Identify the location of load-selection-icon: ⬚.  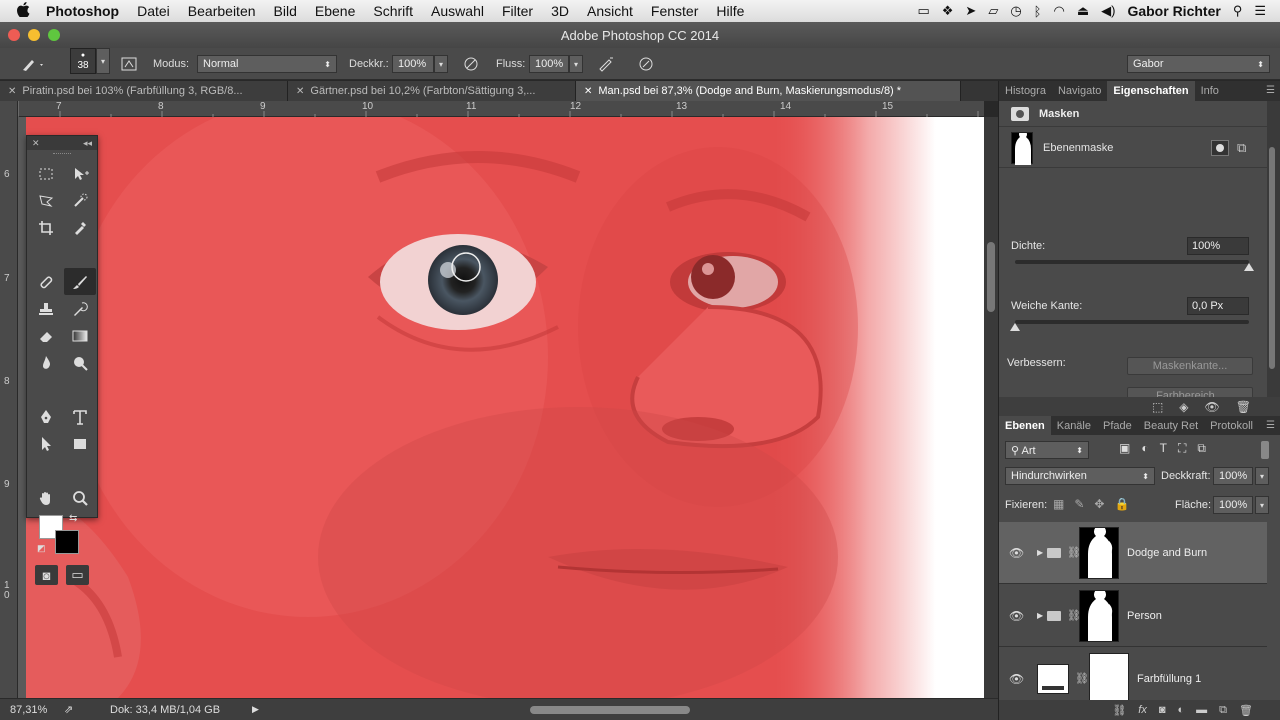
(1157, 407).